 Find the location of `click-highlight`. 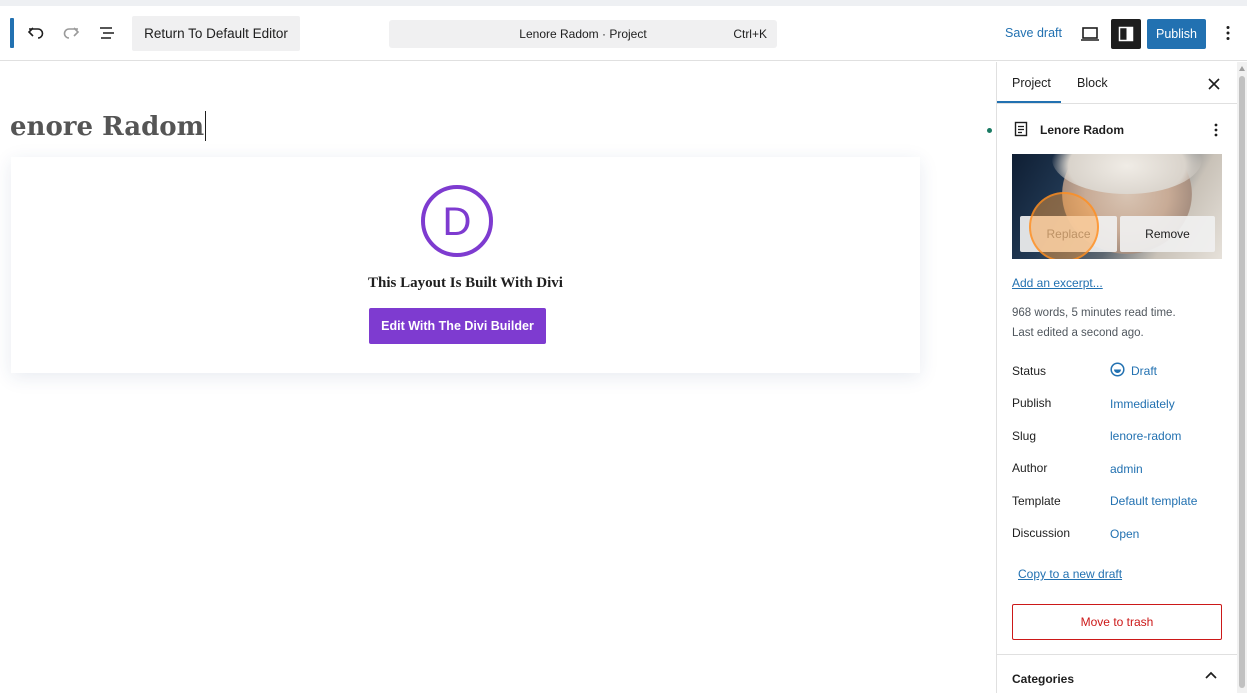

click-highlight is located at coordinates (1064, 225).